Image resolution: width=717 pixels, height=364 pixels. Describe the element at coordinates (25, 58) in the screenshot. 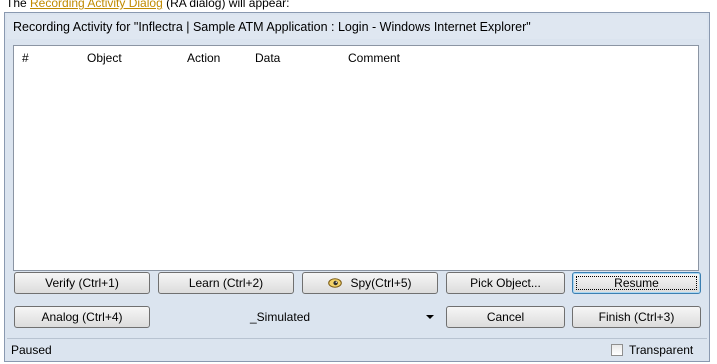

I see `column-header-number: #` at that location.